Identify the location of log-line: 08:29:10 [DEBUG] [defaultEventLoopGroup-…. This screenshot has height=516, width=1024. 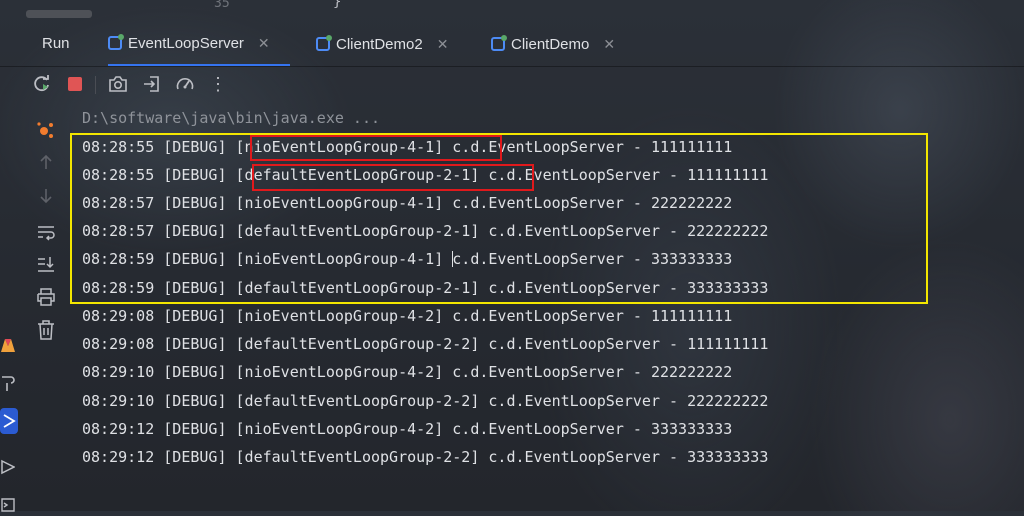
(425, 401).